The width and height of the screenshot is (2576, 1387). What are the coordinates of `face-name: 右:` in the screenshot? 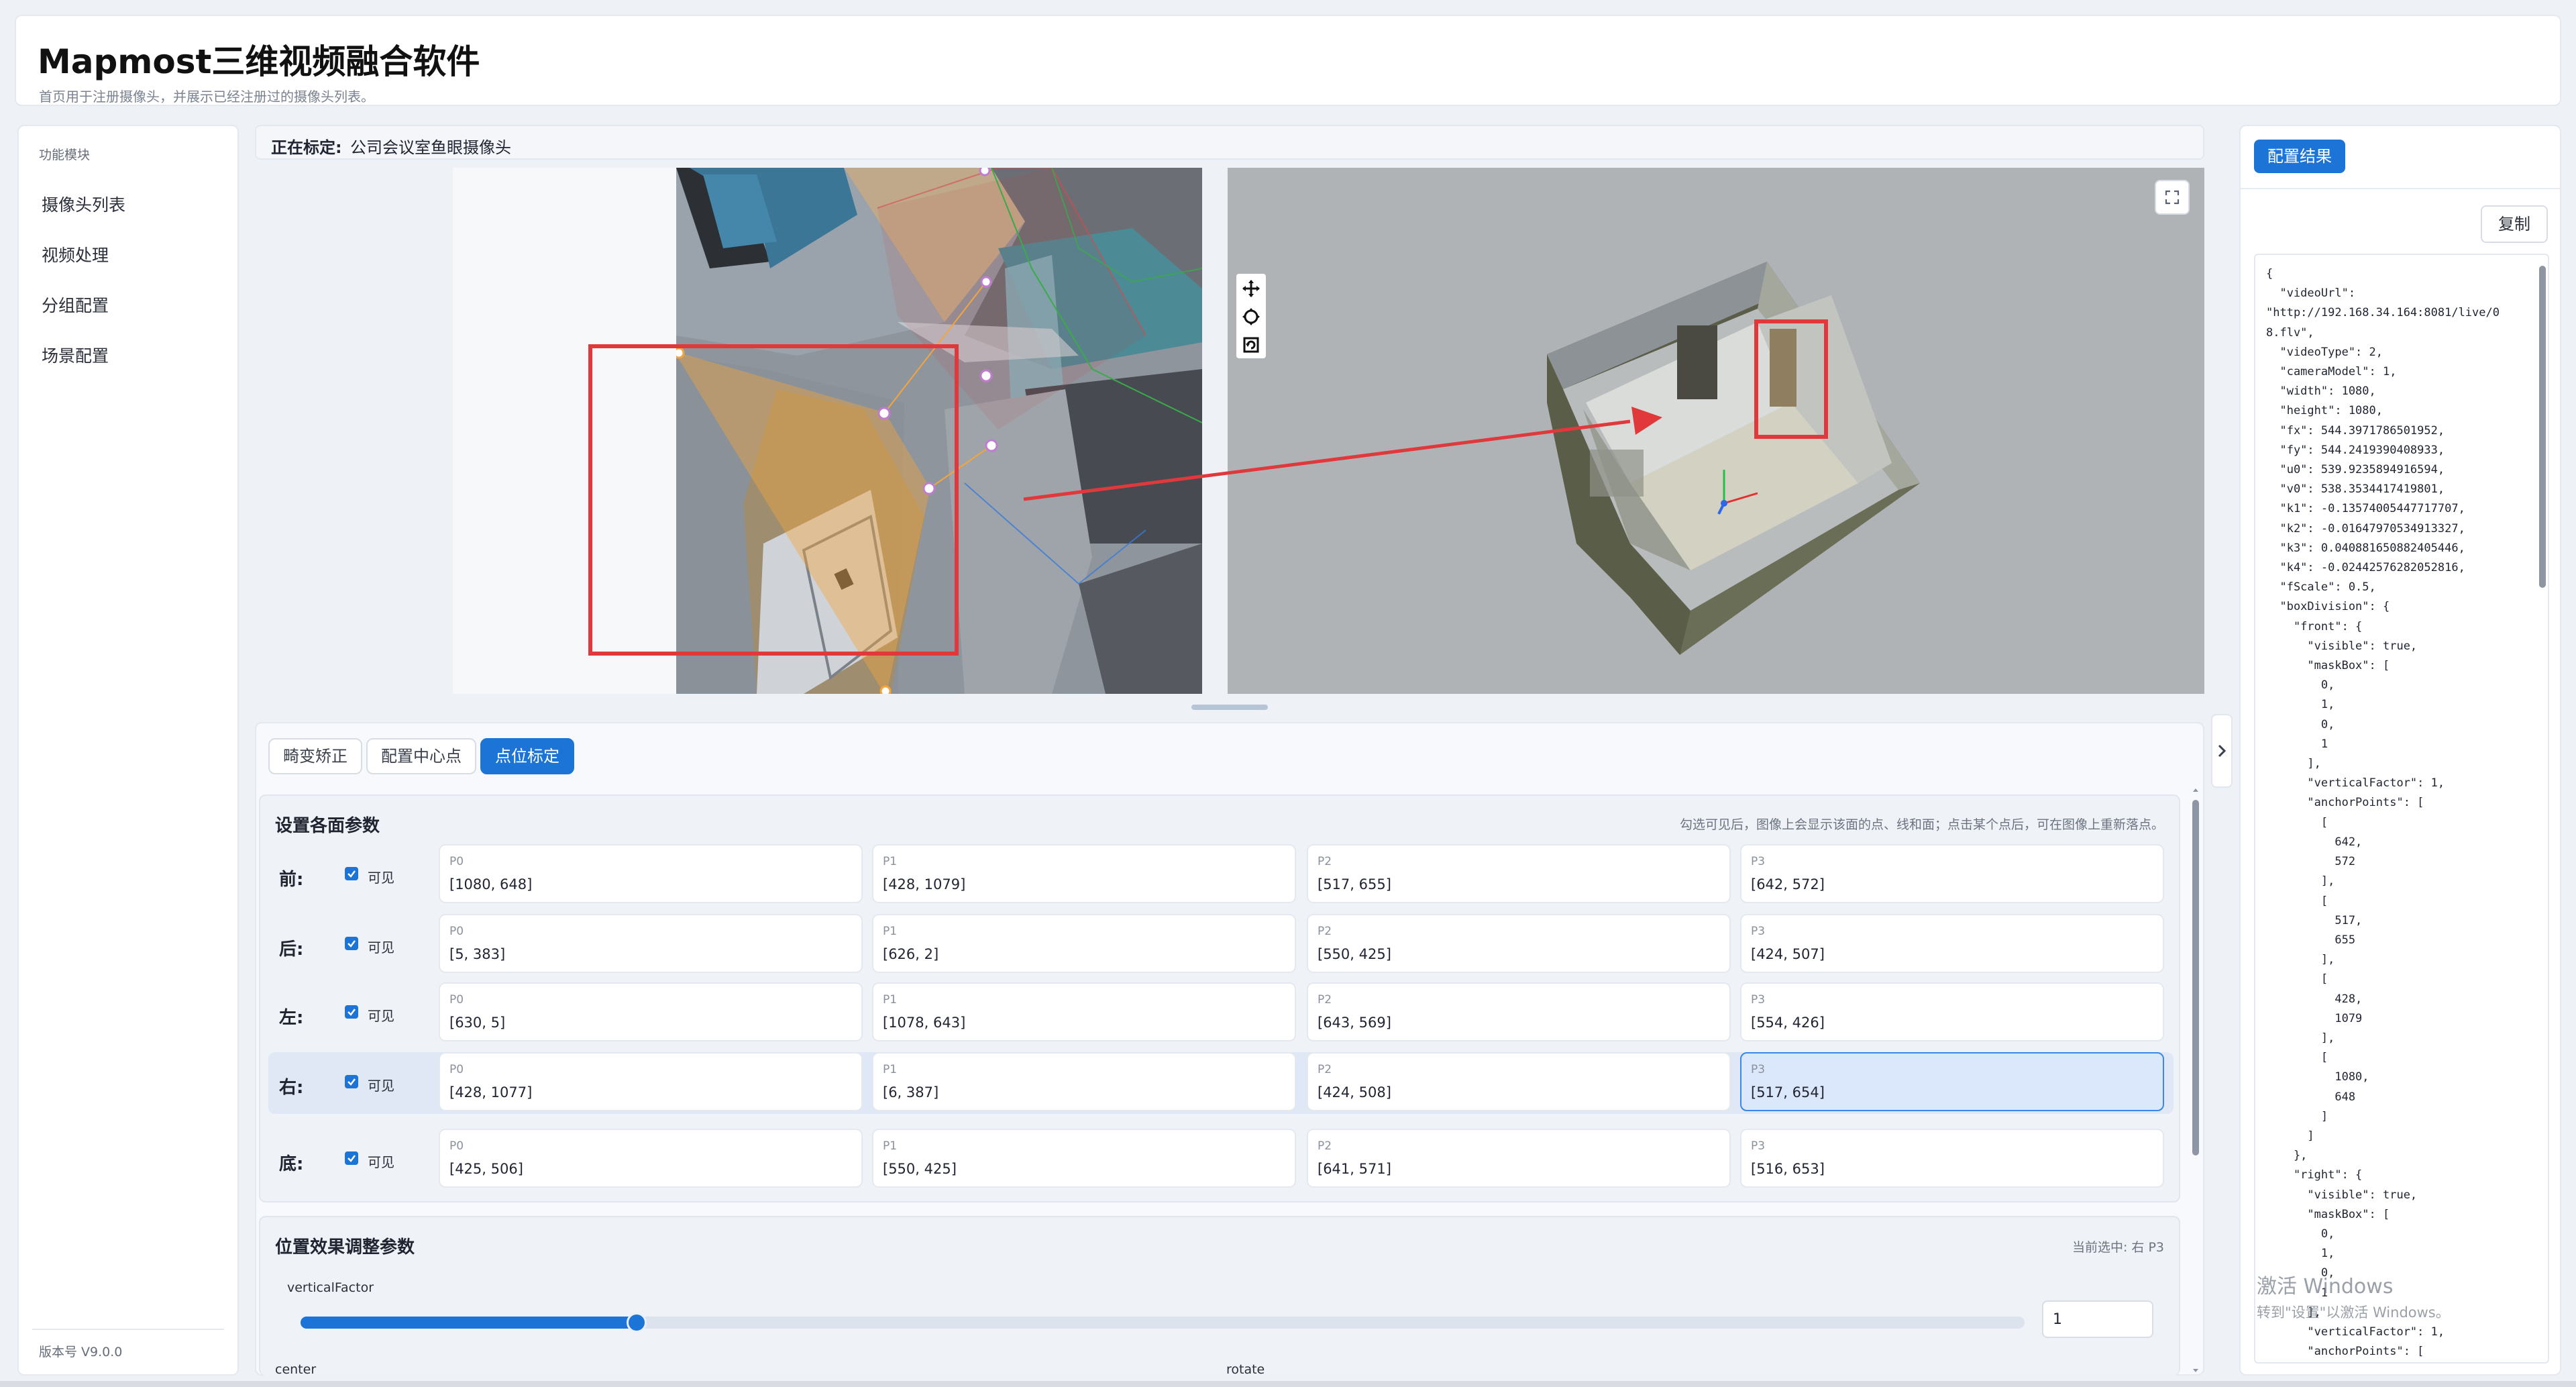 It's located at (291, 1088).